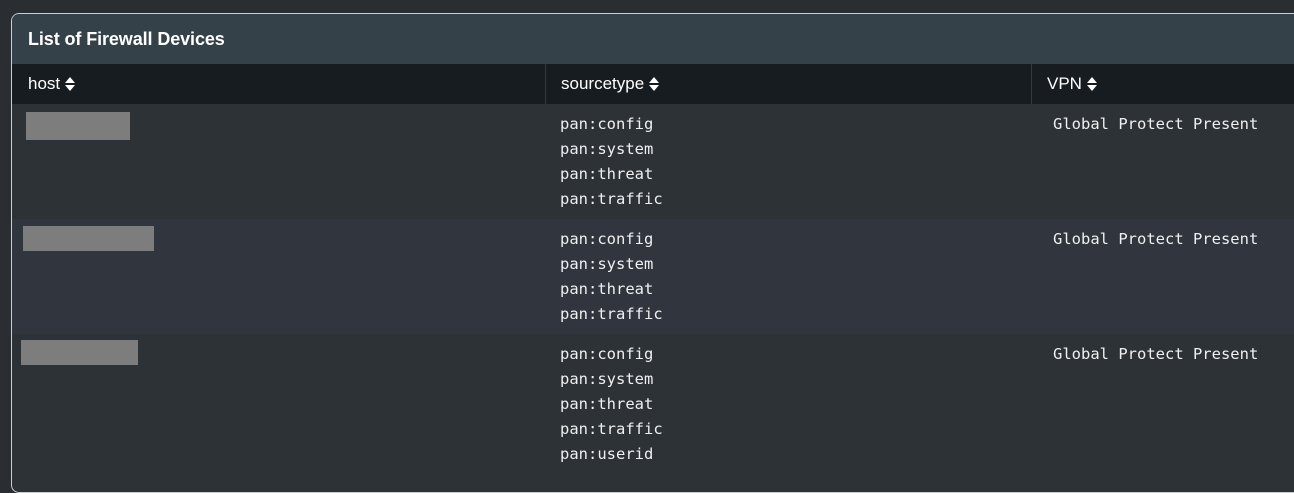  I want to click on column-header-vpn: VPN, so click(1162, 84).